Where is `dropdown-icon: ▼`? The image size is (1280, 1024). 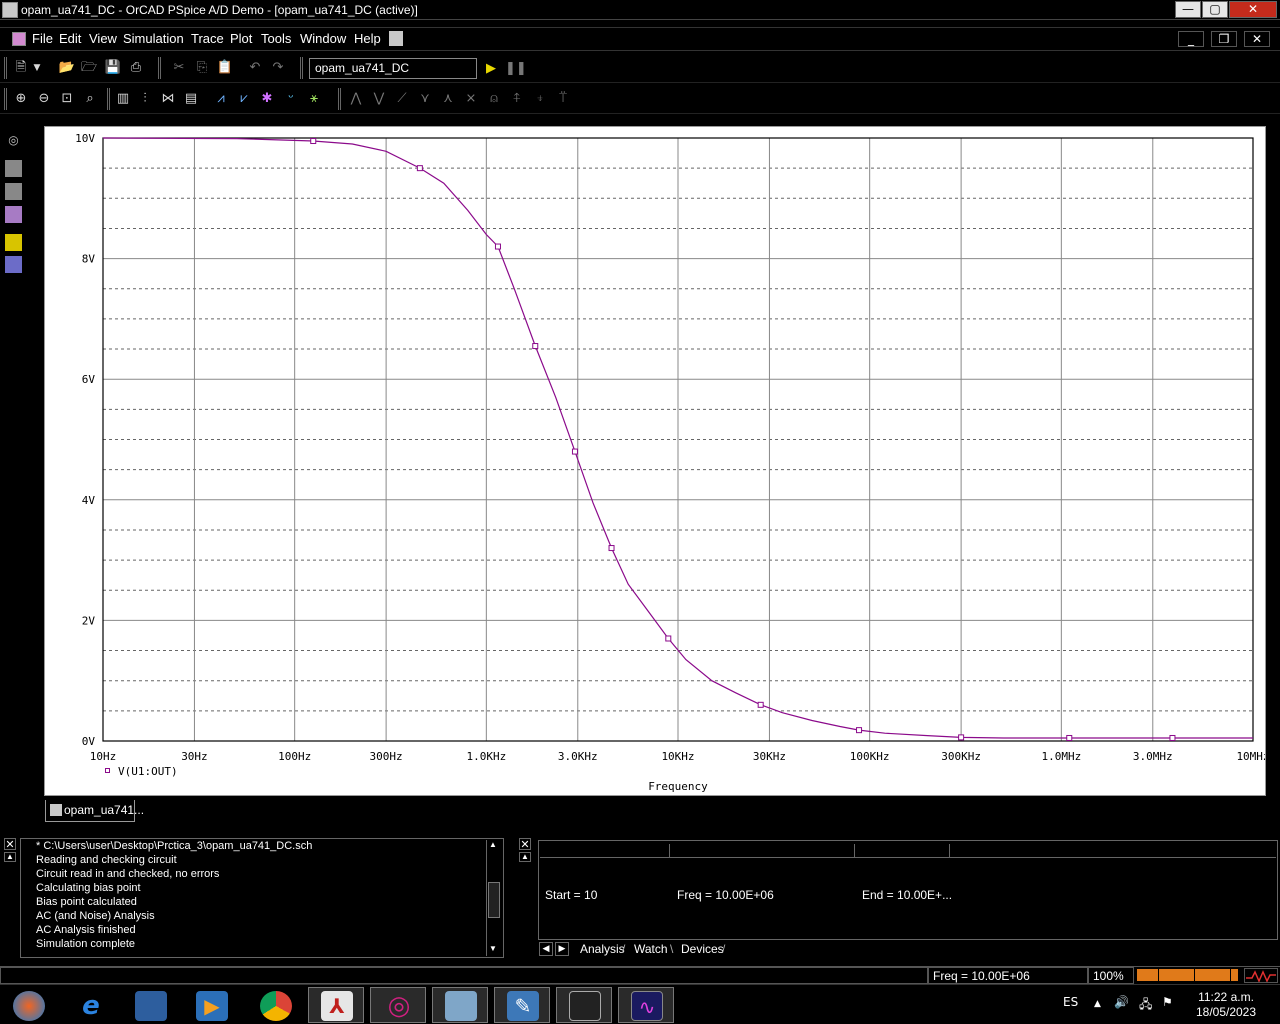
dropdown-icon: ▼ is located at coordinates (37, 68).